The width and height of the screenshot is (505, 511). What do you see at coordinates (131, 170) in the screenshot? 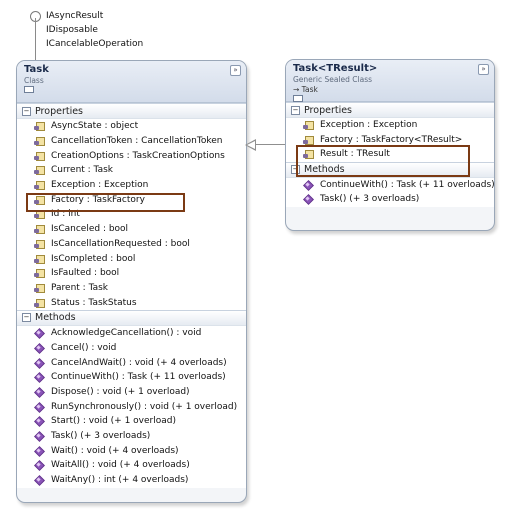
I see `property-row: Current : Task` at bounding box center [131, 170].